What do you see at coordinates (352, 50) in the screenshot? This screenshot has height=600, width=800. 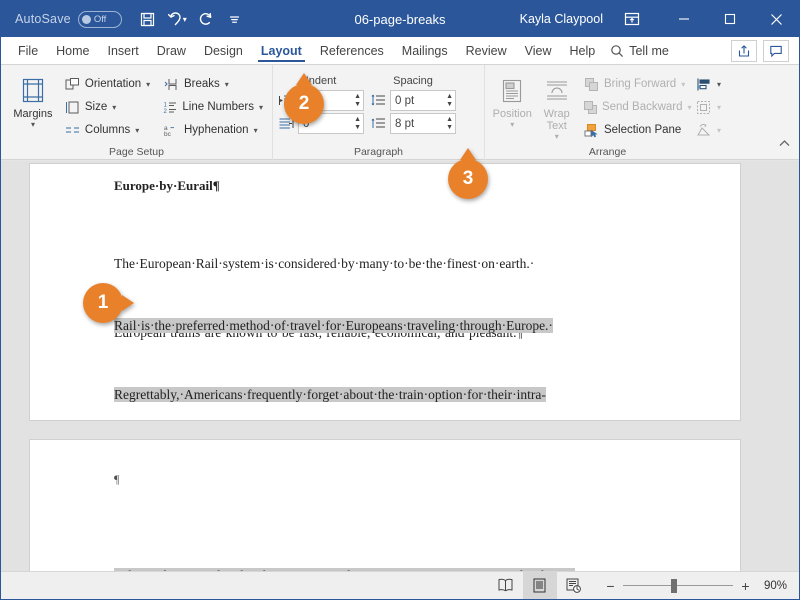 I see `tab-references: References` at bounding box center [352, 50].